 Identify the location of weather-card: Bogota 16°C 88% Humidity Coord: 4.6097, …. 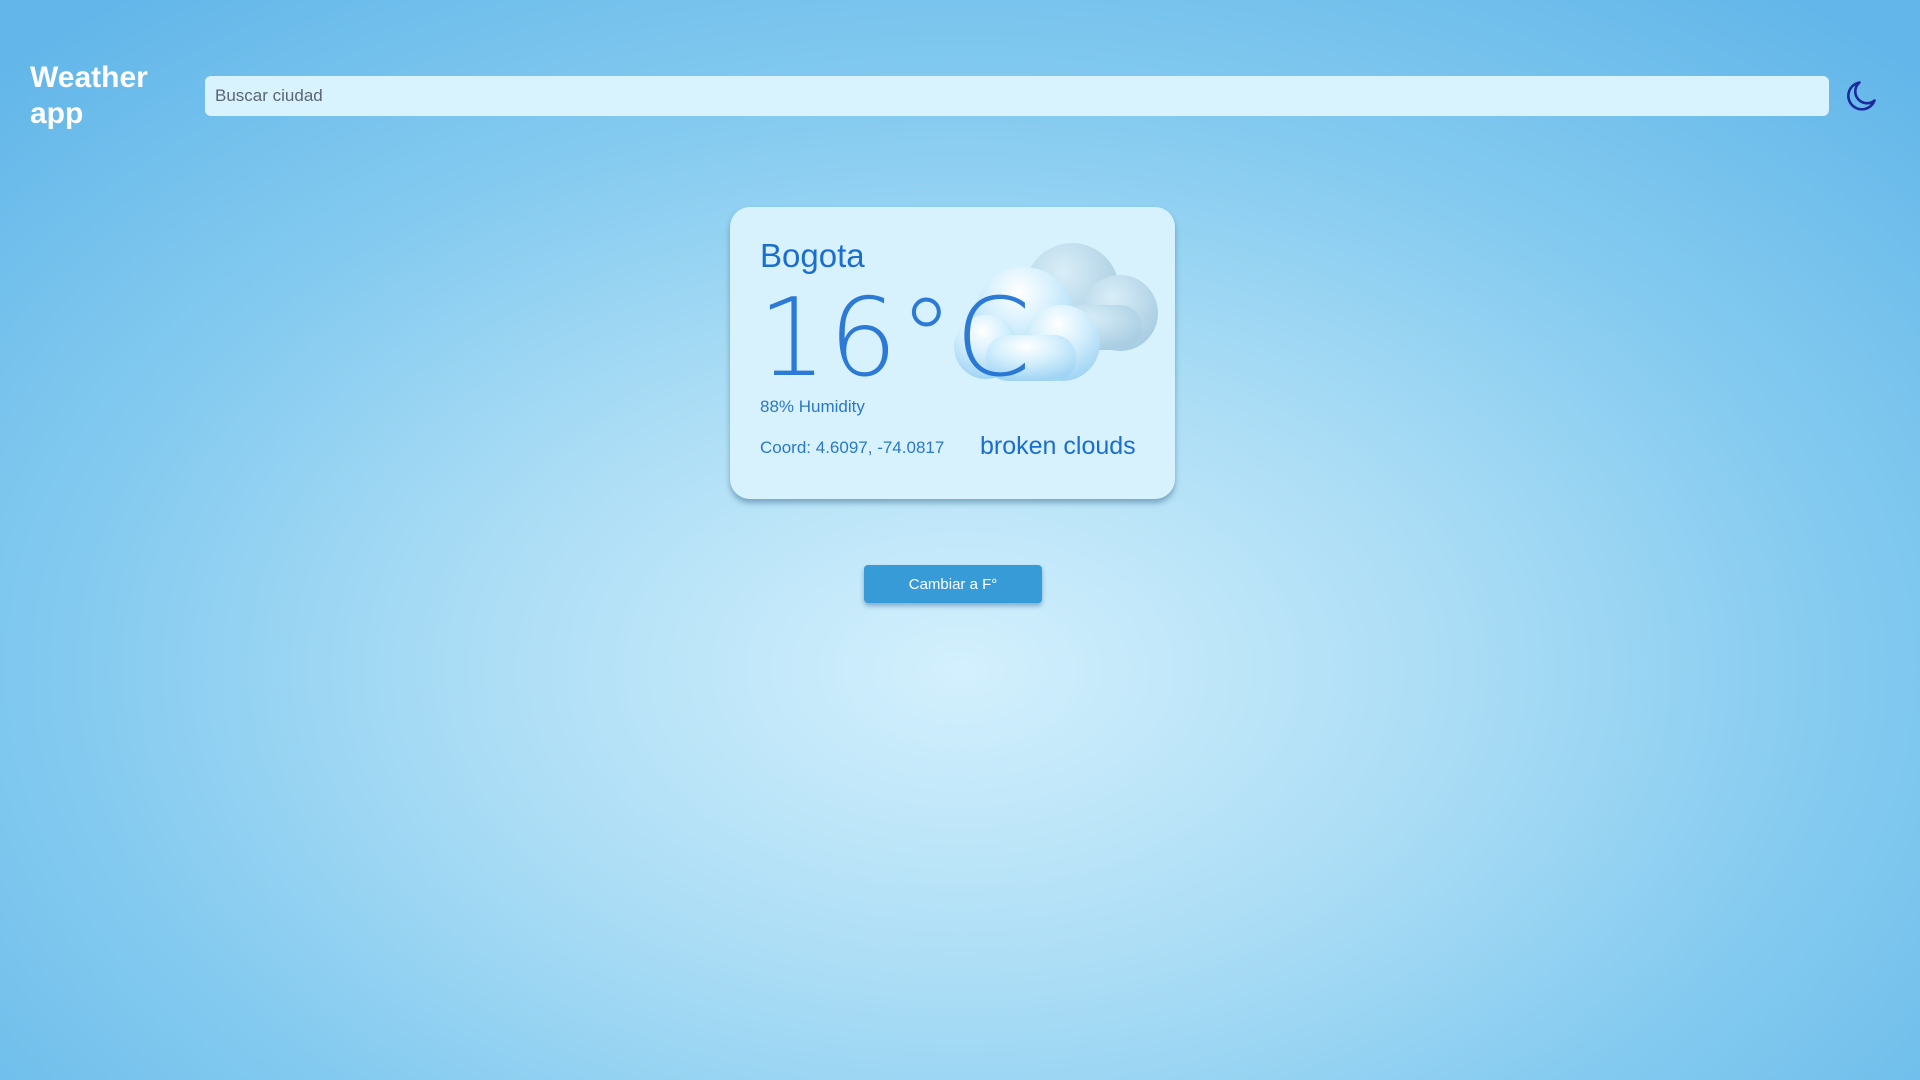
(952, 353).